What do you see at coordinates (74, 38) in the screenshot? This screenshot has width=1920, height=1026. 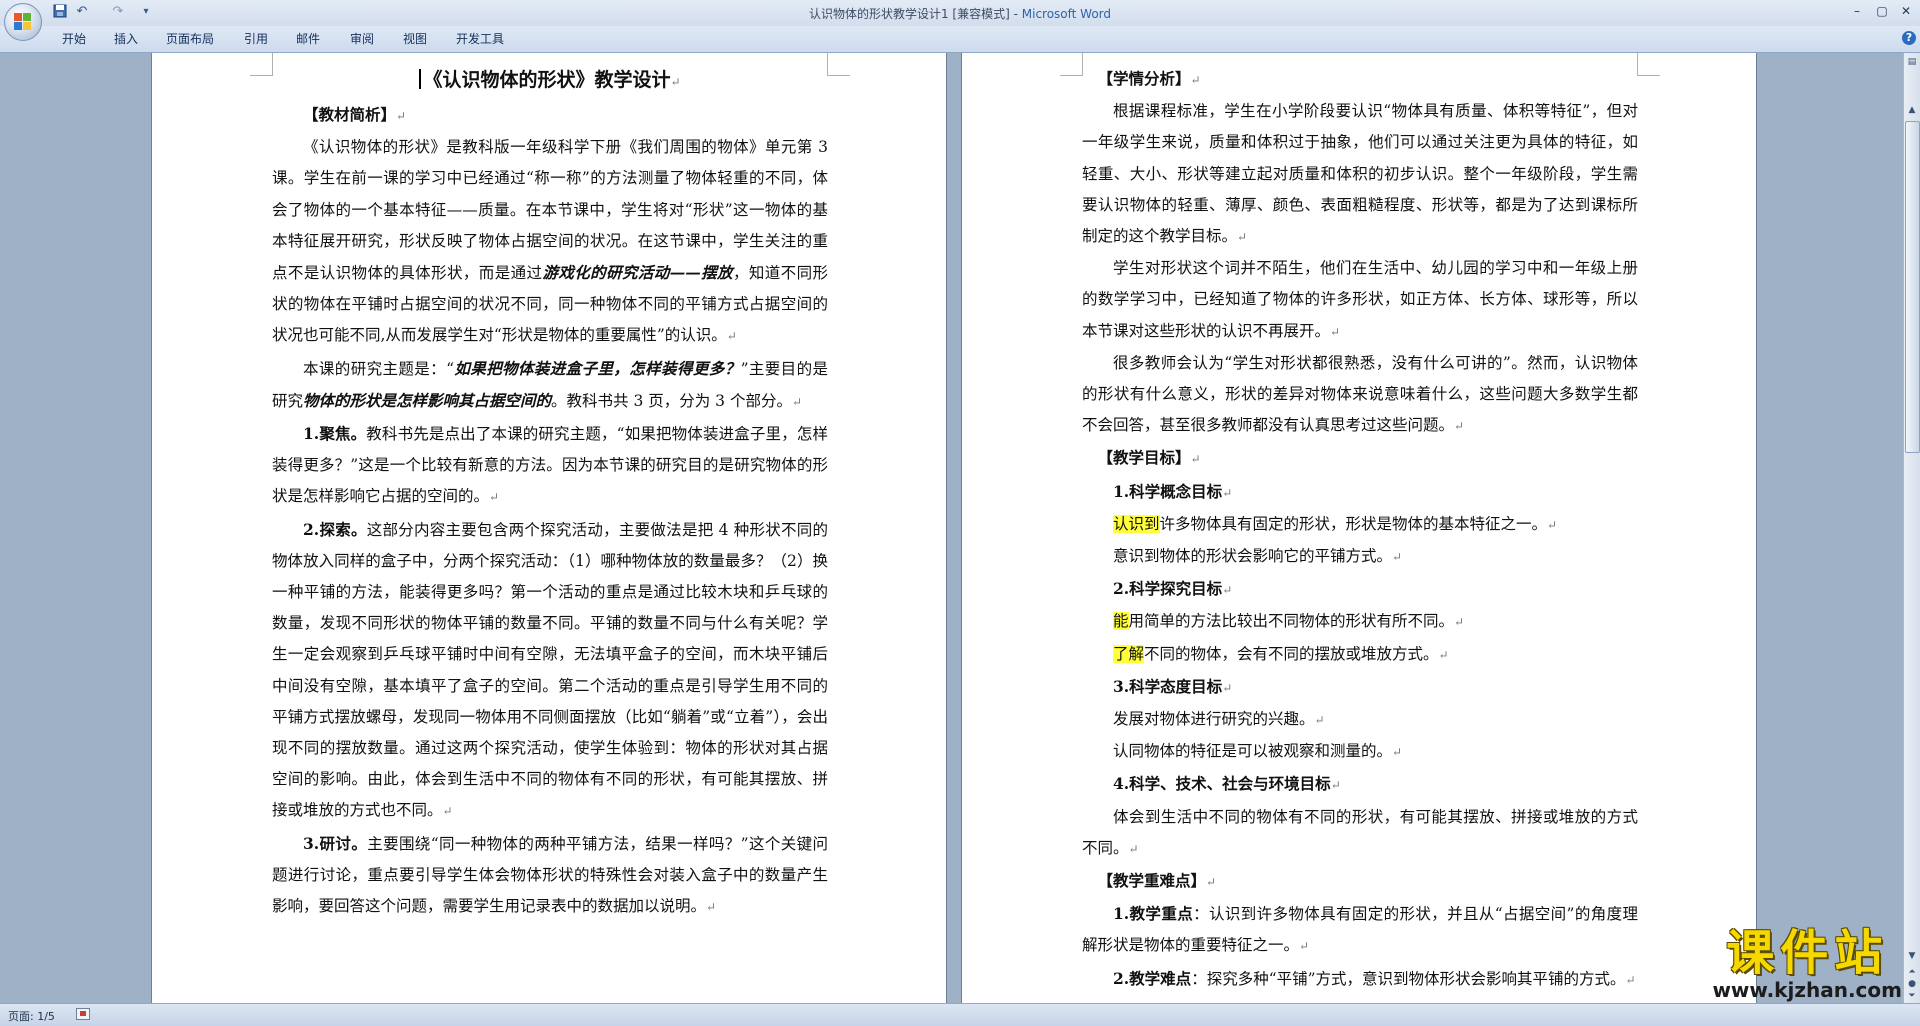 I see `tab-home: 开始` at bounding box center [74, 38].